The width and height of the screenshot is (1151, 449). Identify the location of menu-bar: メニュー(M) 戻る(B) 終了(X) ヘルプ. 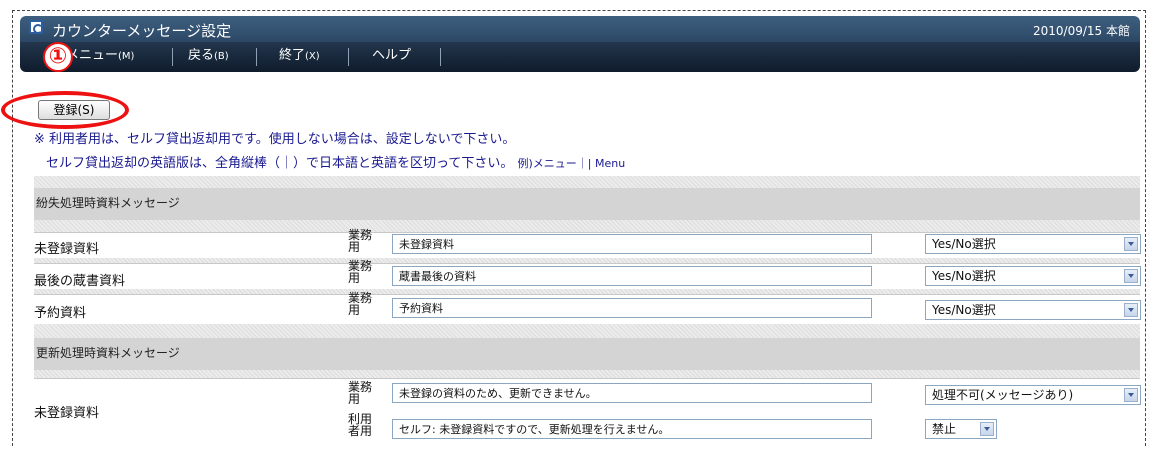
(580, 57).